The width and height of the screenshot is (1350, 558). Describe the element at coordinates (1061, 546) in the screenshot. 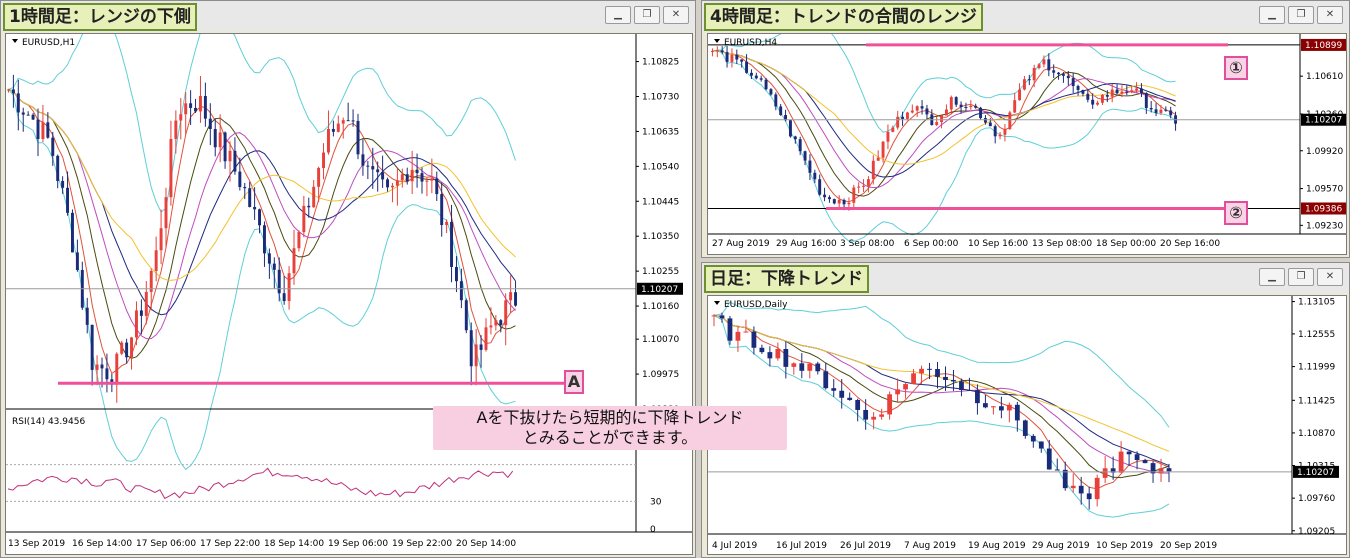

I see `time-tick-label: 29 Aug 2019` at that location.